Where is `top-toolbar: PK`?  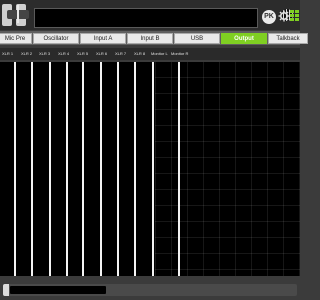
top-toolbar: PK is located at coordinates (150, 15).